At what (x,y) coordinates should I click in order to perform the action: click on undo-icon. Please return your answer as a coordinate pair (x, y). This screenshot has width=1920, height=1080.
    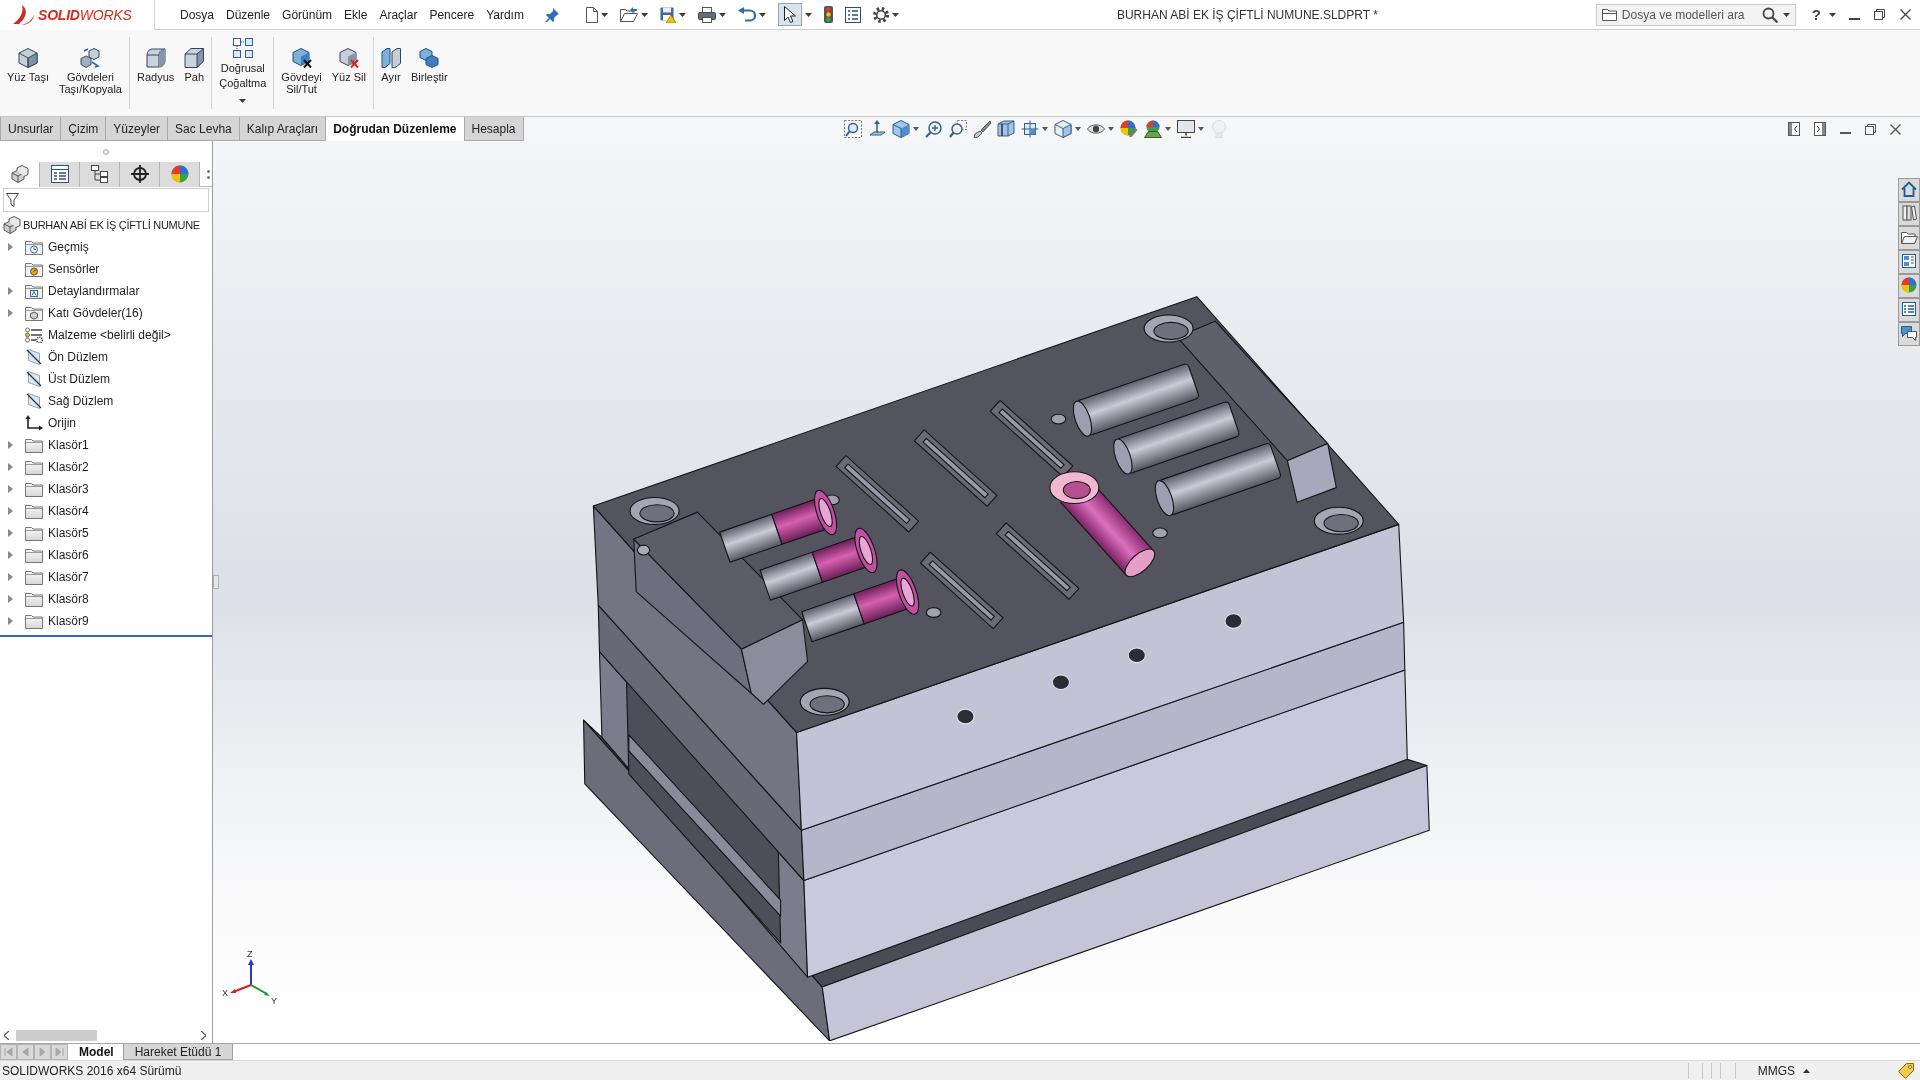
    Looking at the image, I should click on (746, 14).